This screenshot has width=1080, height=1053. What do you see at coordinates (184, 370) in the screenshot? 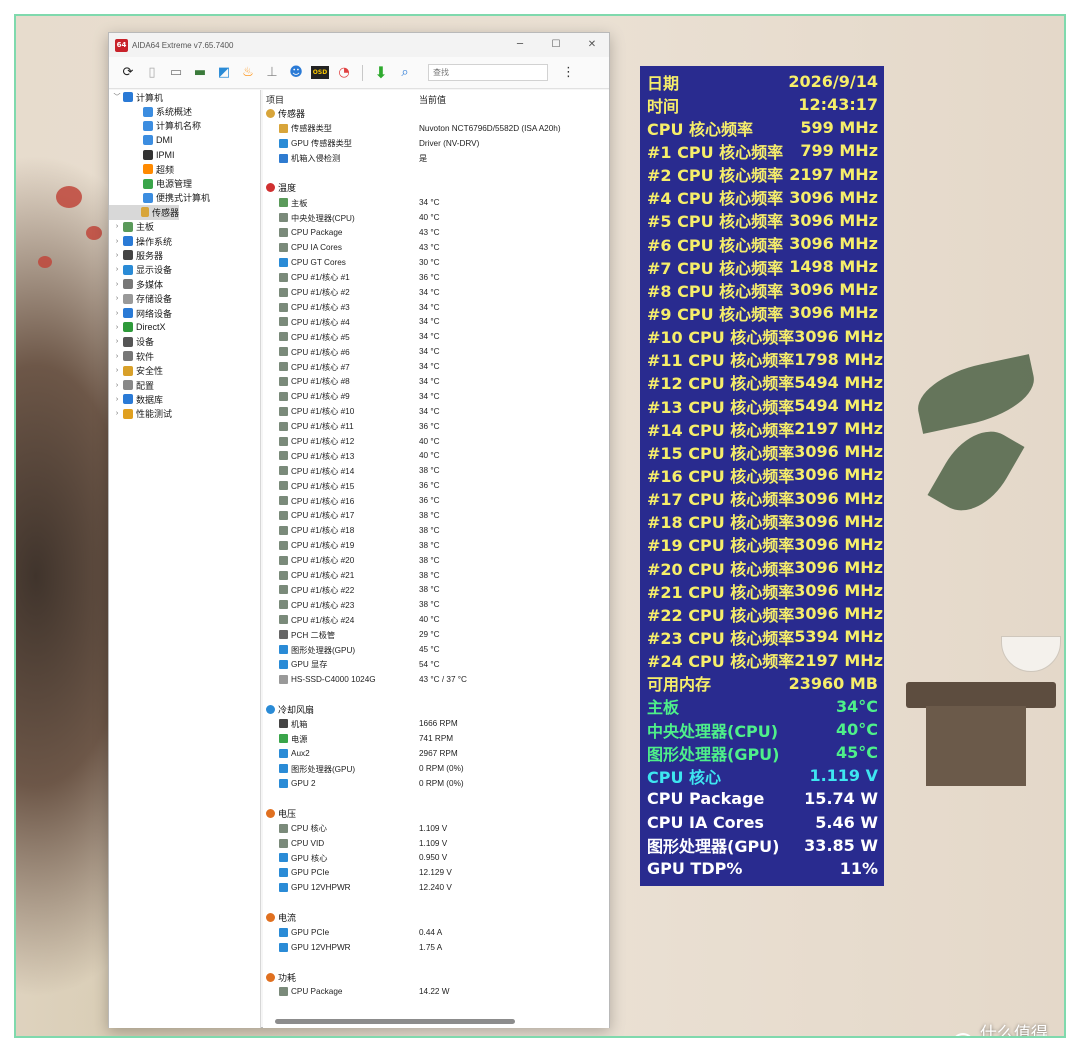
I see `tree-item: › 安全性` at bounding box center [184, 370].